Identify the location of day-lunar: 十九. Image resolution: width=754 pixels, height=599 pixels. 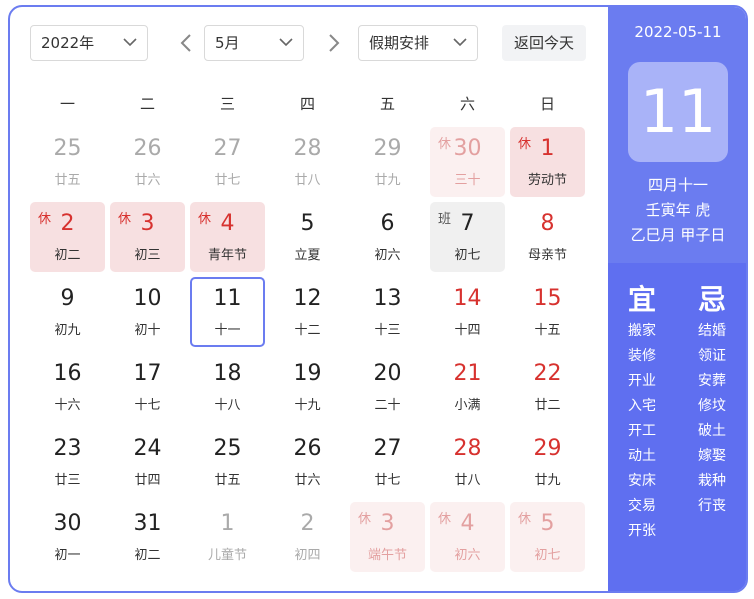
(307, 405).